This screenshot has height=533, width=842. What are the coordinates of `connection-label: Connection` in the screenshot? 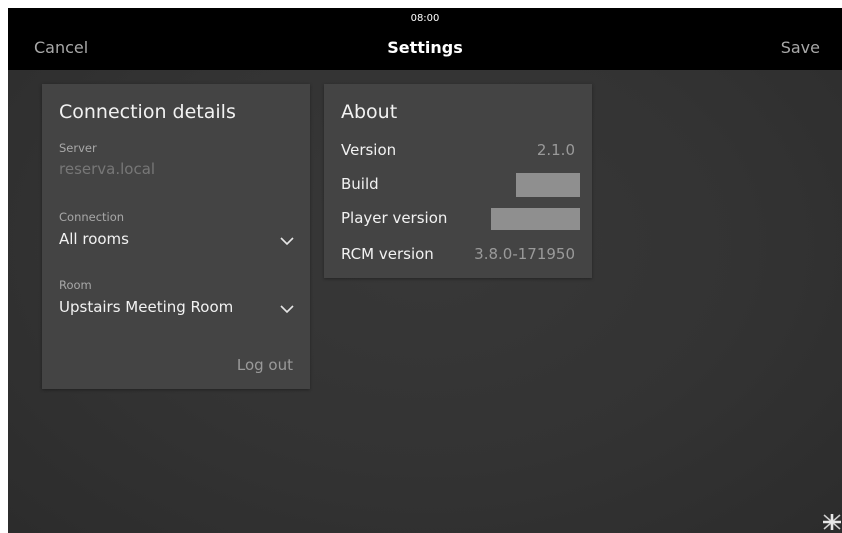 It's located at (92, 217).